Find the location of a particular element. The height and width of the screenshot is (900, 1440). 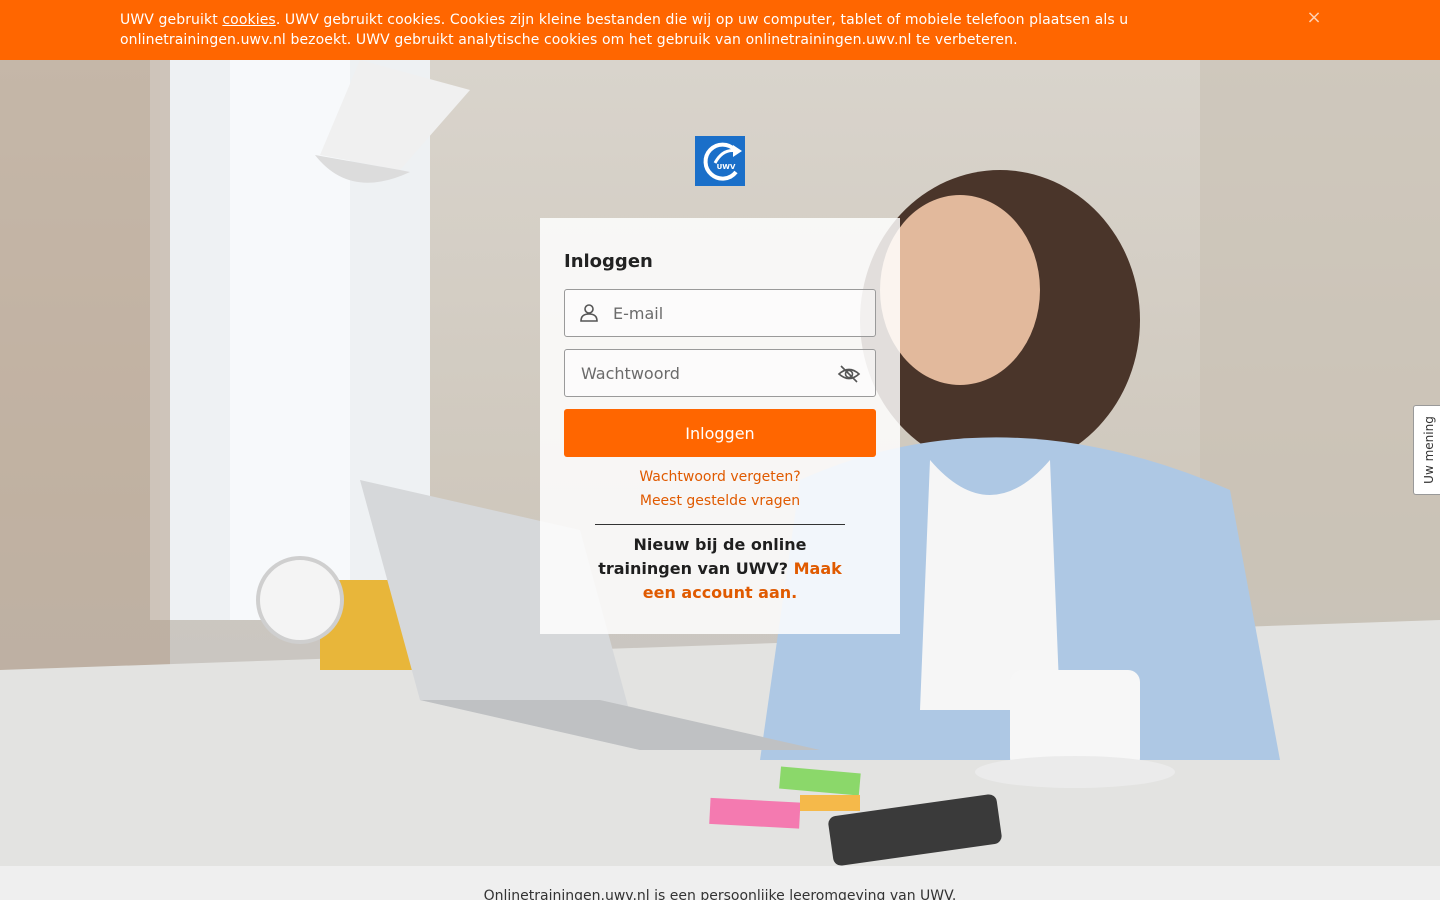

password-input is located at coordinates (706, 373).